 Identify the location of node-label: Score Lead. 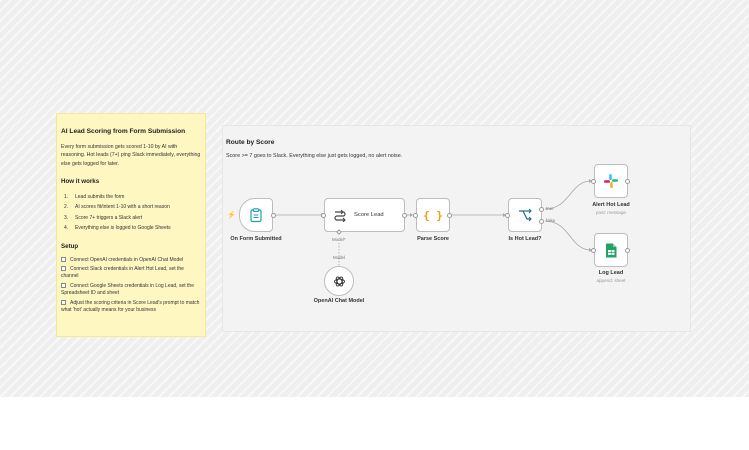
(369, 215).